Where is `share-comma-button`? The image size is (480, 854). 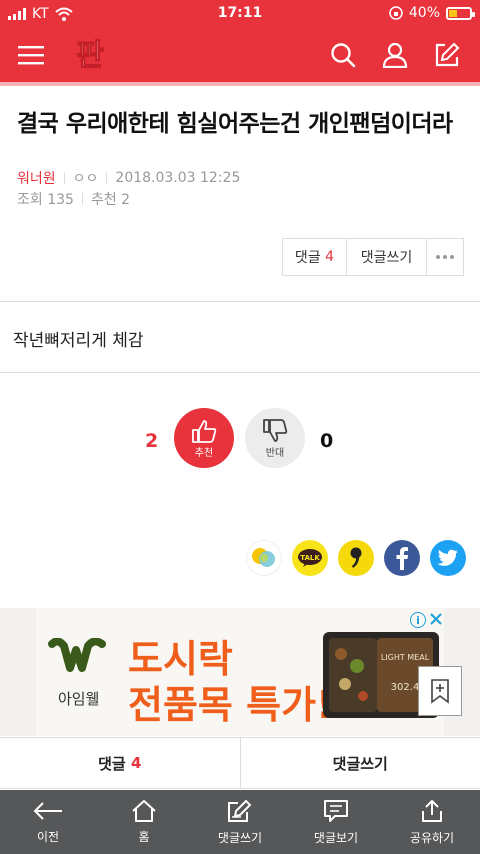 share-comma-button is located at coordinates (356, 558).